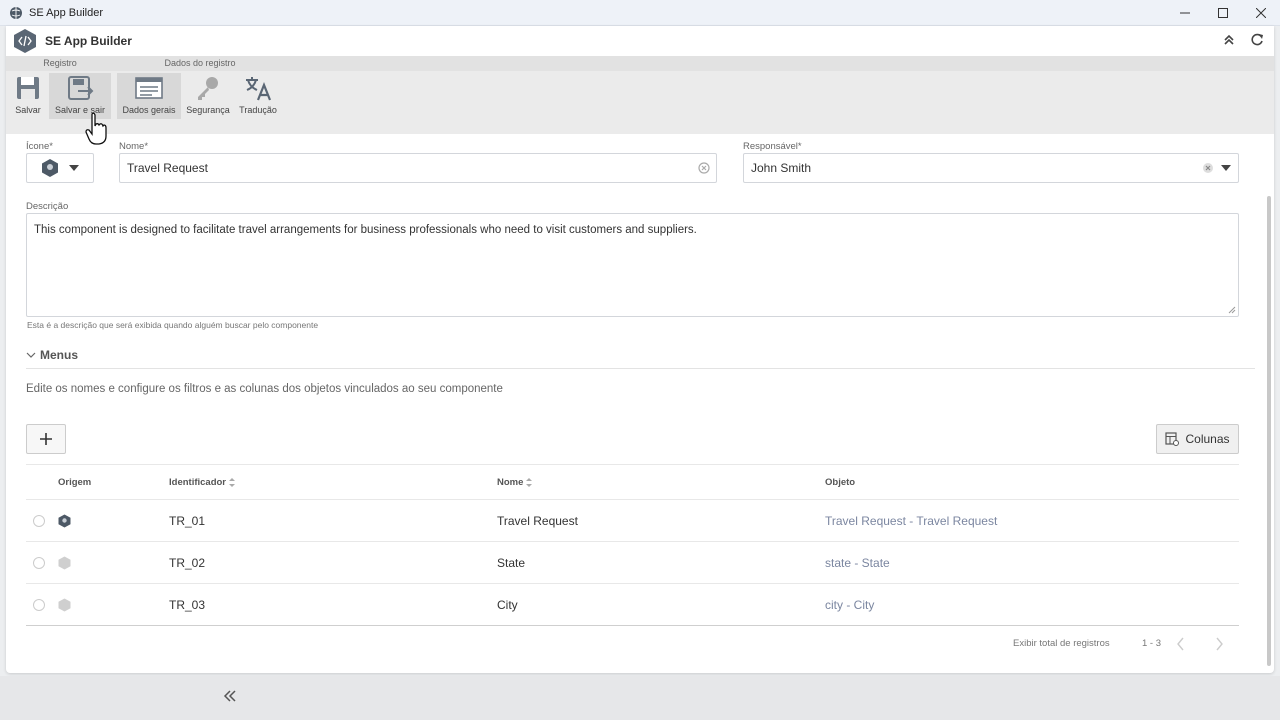 The width and height of the screenshot is (1280, 720). I want to click on translation-button: Tradução, so click(258, 96).